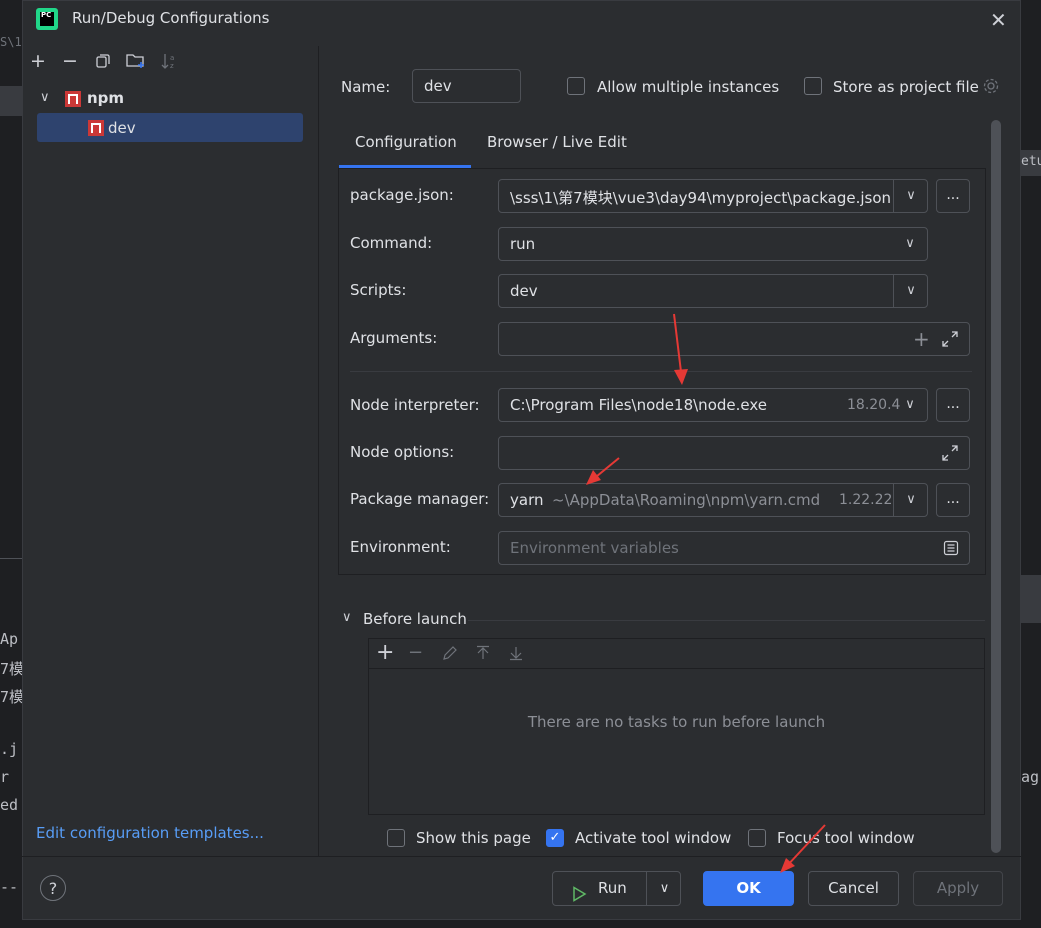  Describe the element at coordinates (748, 888) in the screenshot. I see `ok-button: OK` at that location.